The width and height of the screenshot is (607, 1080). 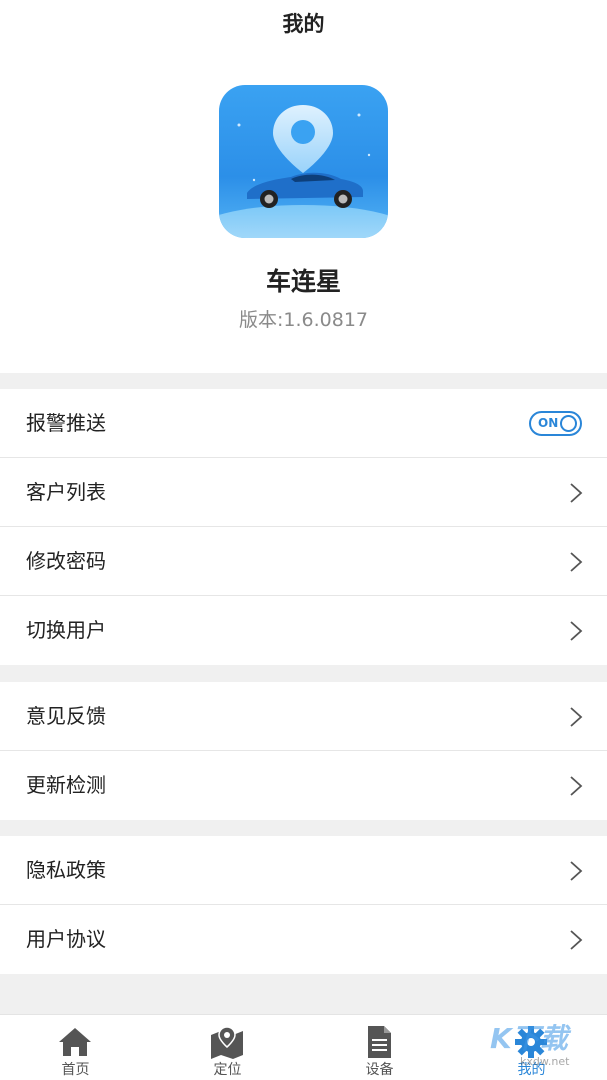 I want to click on tab-label: 设备, so click(x=379, y=1070).